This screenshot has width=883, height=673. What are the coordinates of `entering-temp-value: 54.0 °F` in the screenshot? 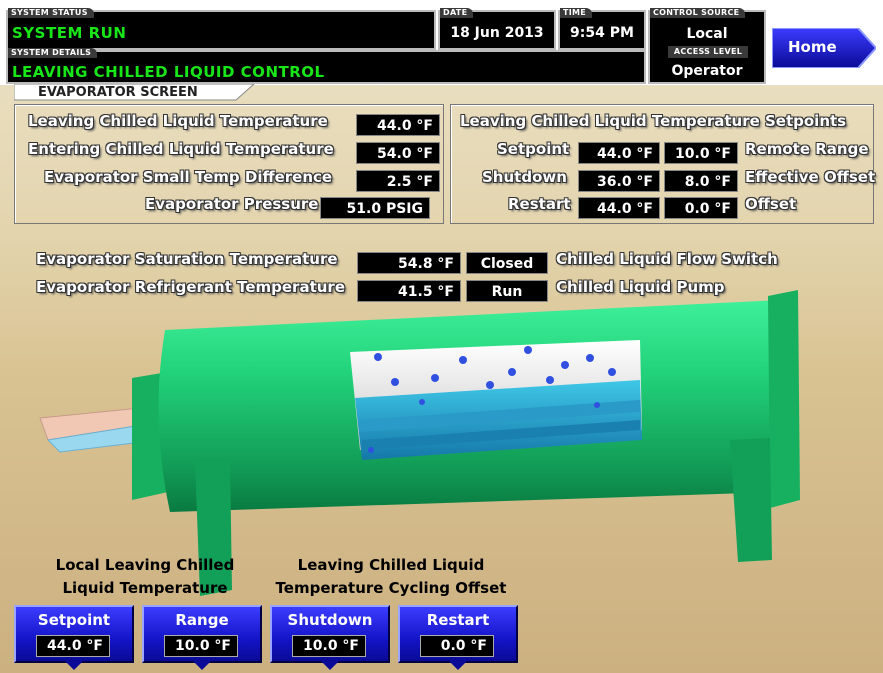 It's located at (398, 153).